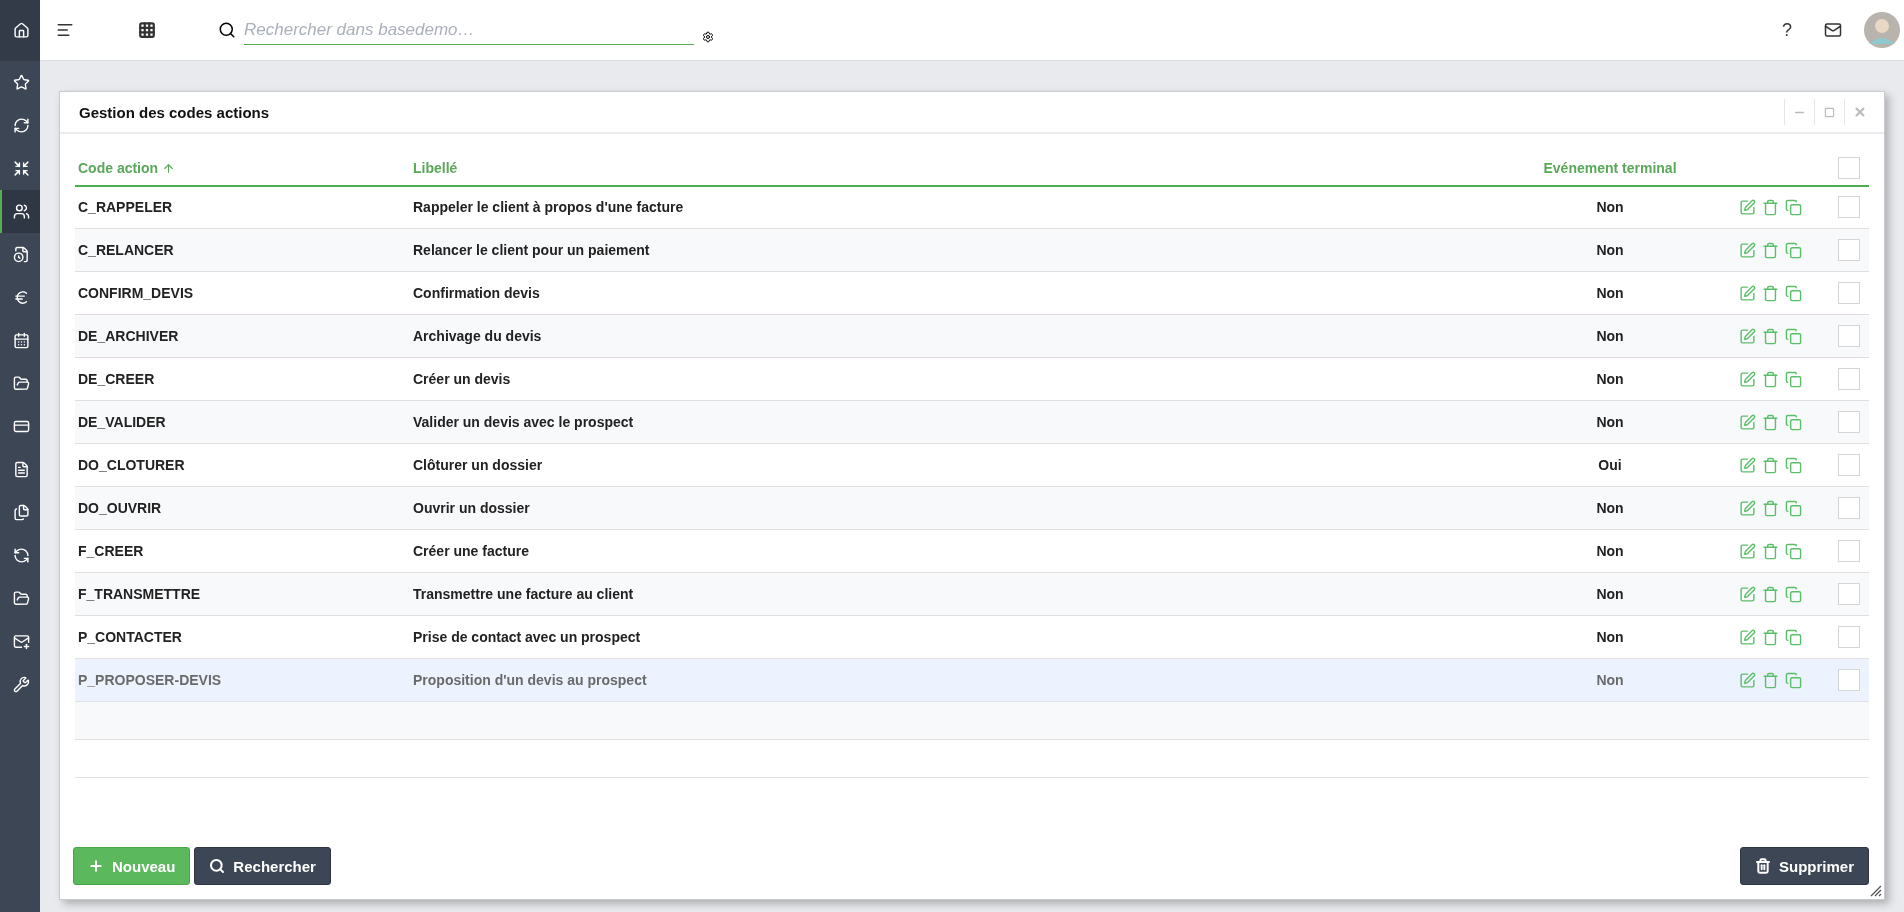 The image size is (1904, 912). I want to click on table-row: DE_ARCHIVER Archivage du devis Non, so click(972, 336).